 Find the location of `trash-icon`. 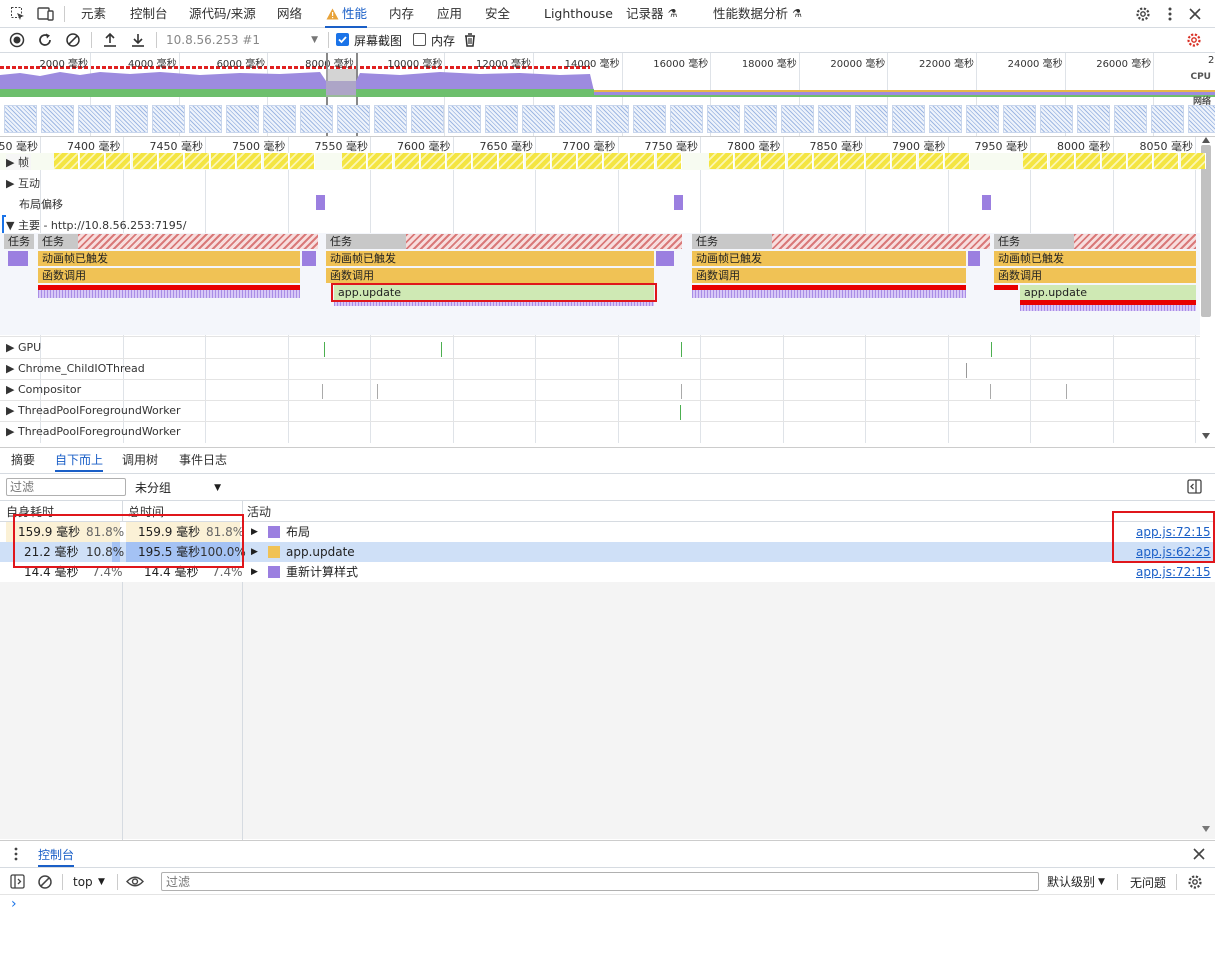

trash-icon is located at coordinates (470, 40).